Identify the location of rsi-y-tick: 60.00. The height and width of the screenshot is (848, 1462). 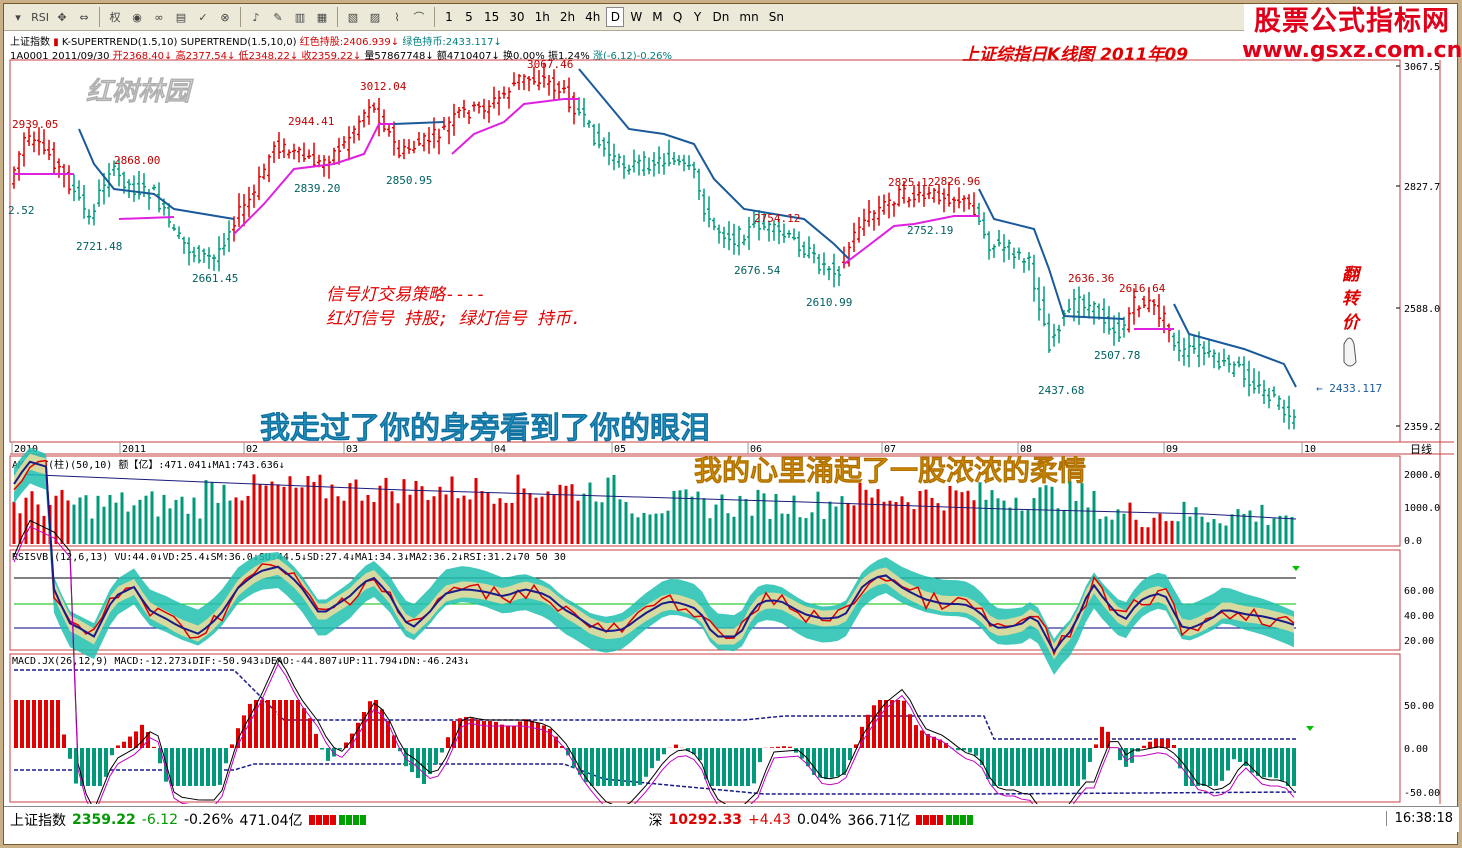
(1419, 591).